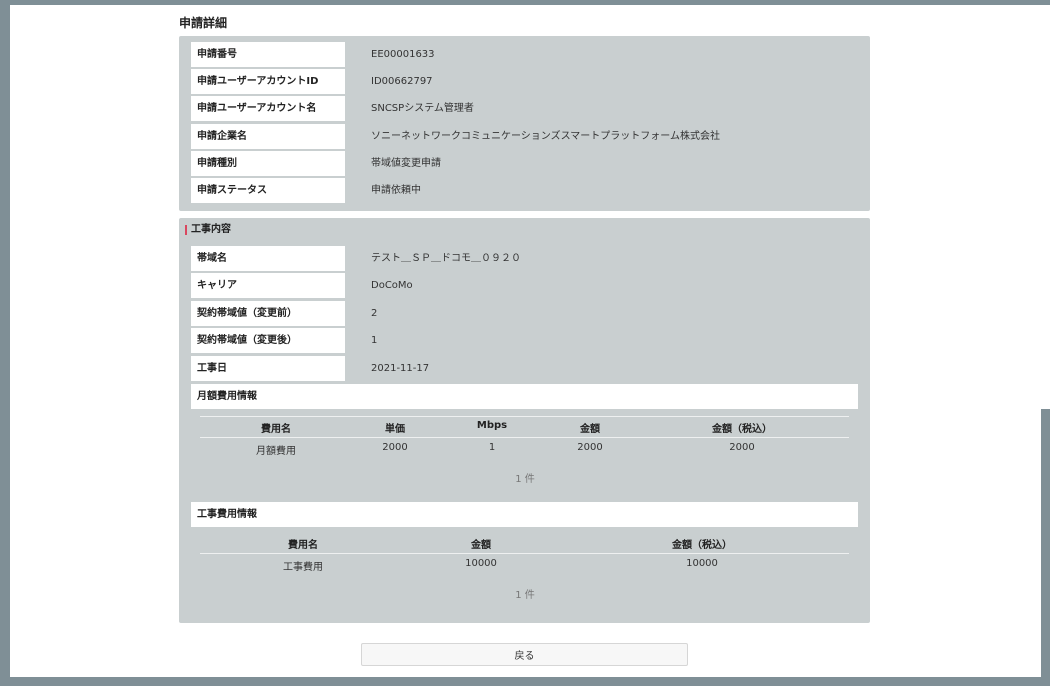 The image size is (1050, 686). I want to click on section-title: 工事内容, so click(211, 229).